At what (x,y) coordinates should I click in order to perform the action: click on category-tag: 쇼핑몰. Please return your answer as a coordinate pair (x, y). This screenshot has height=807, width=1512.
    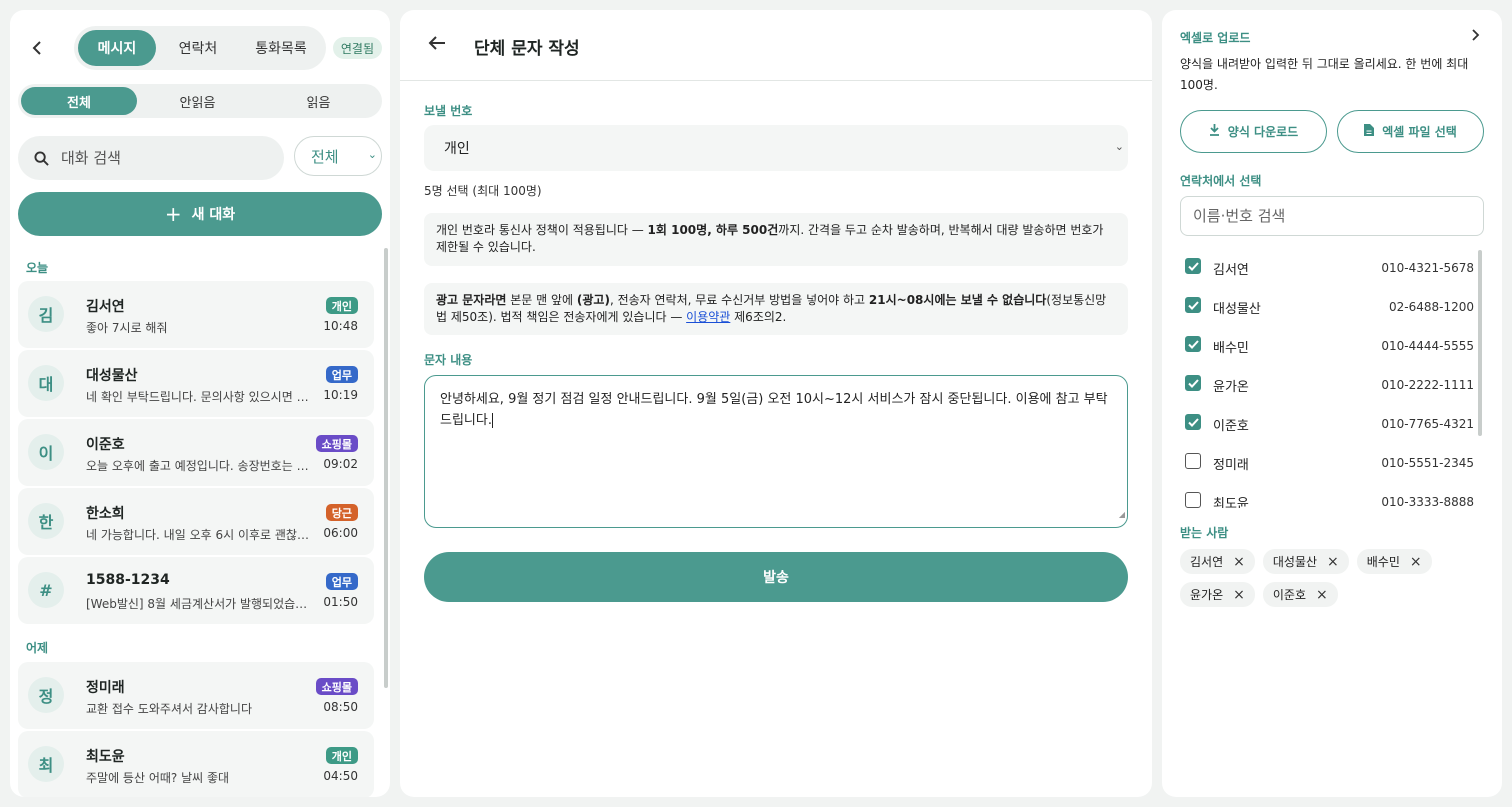
    Looking at the image, I should click on (336, 686).